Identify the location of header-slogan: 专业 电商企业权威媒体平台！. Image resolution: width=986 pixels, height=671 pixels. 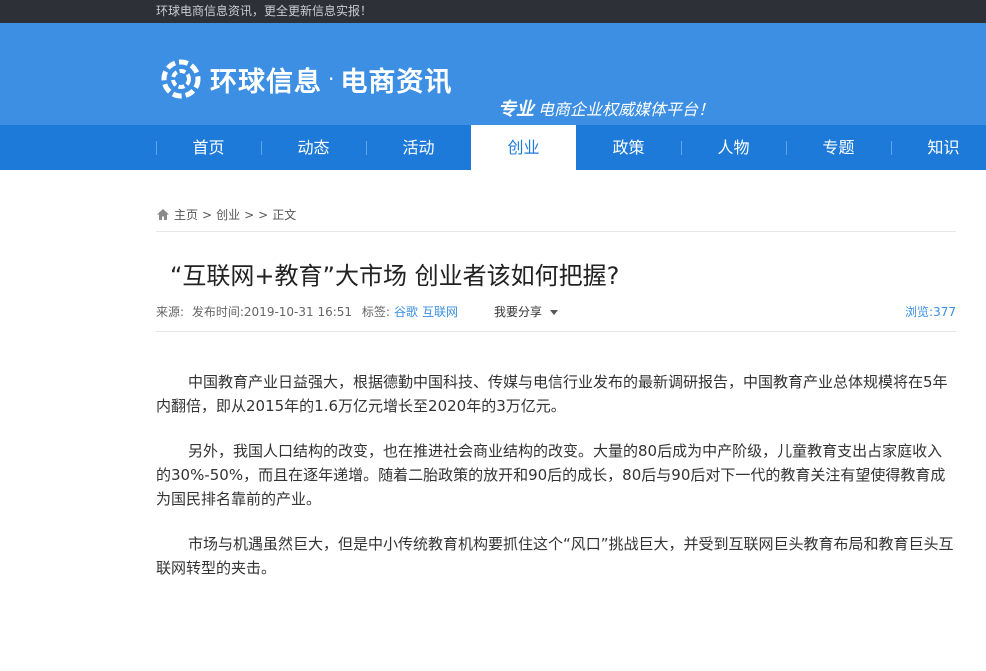
(606, 108).